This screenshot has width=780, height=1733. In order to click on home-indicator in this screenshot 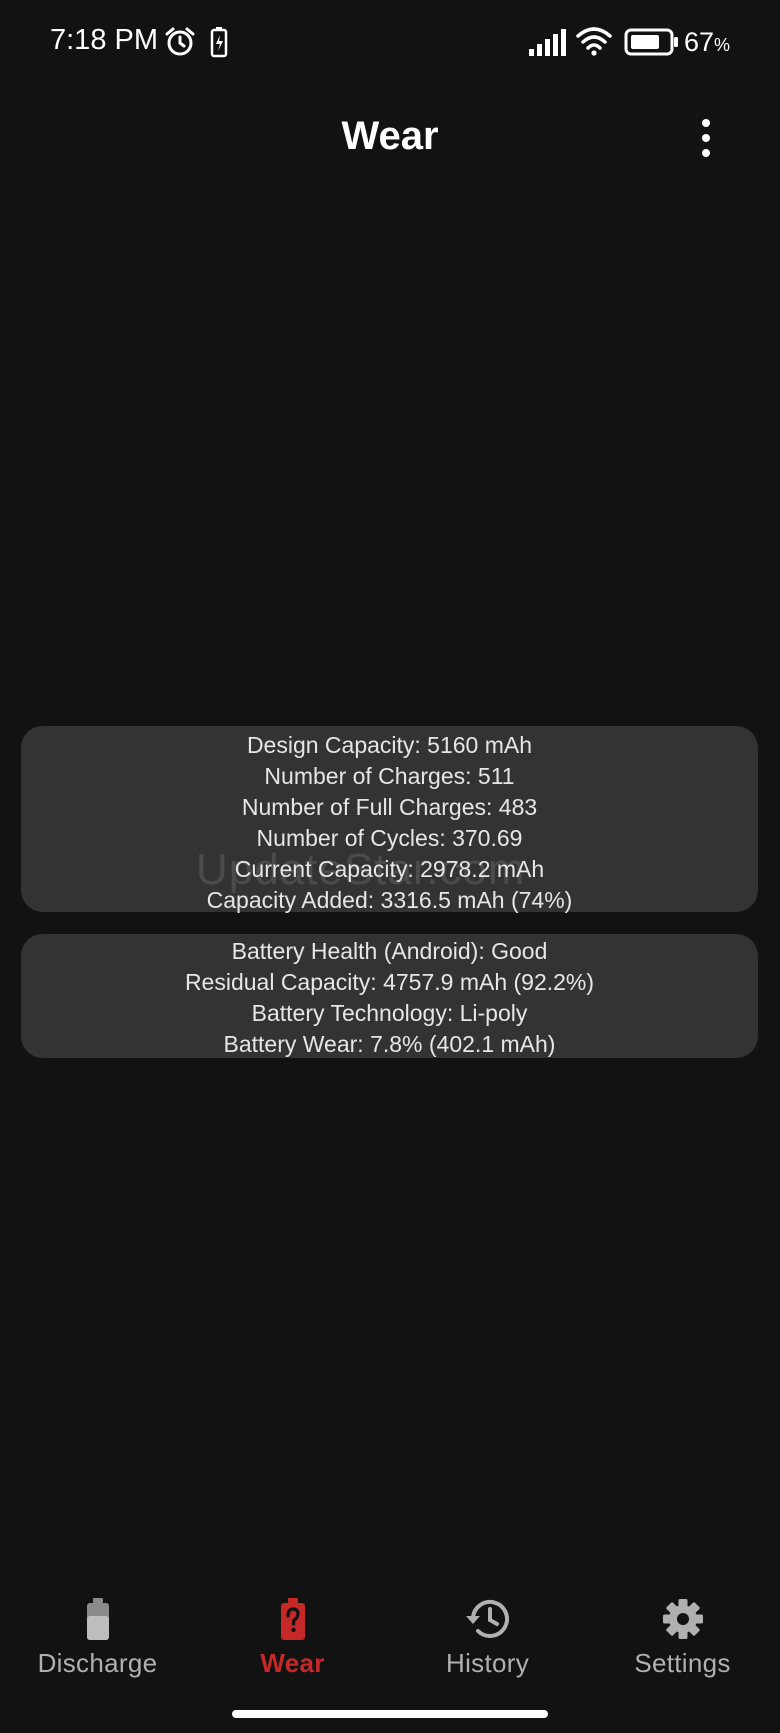, I will do `click(390, 1714)`.